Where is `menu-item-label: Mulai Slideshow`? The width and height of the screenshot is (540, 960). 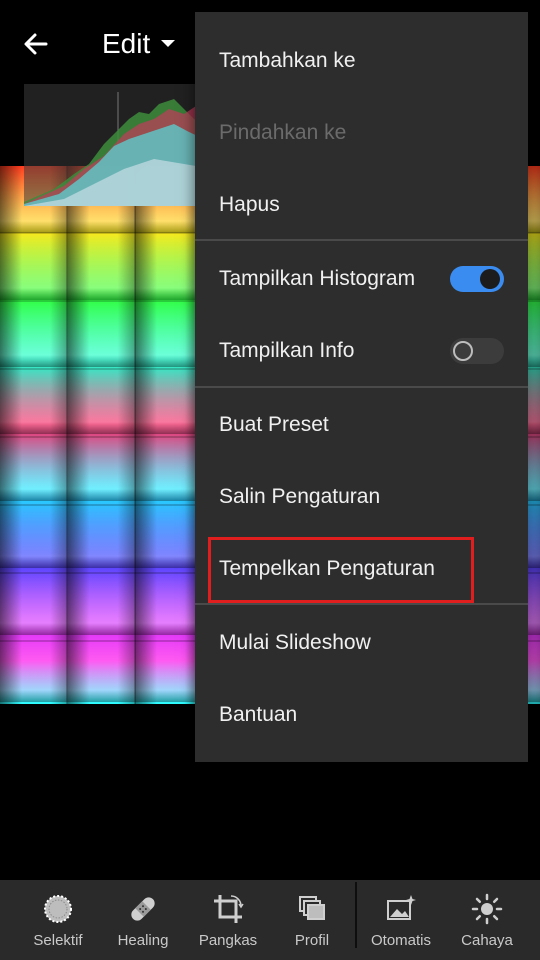
menu-item-label: Mulai Slideshow is located at coordinates (295, 642).